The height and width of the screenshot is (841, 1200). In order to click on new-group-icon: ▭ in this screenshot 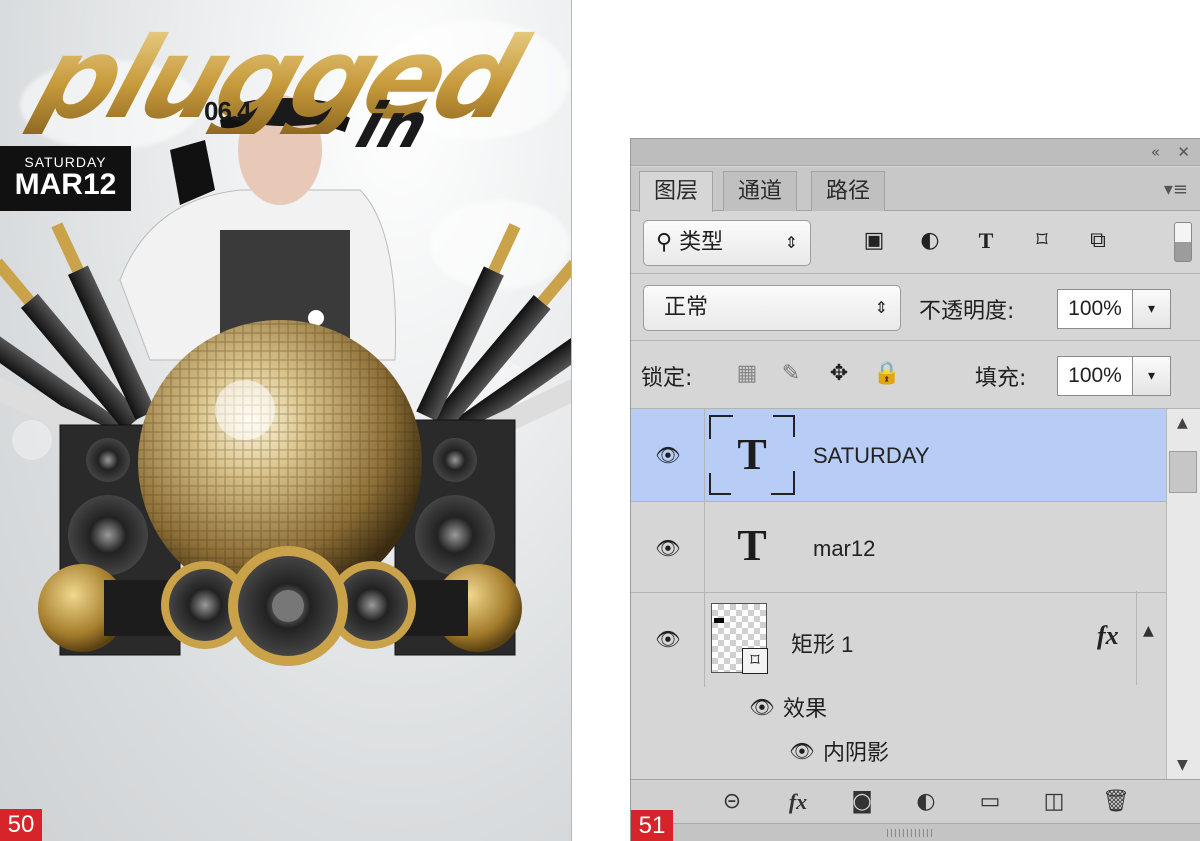, I will do `click(990, 802)`.